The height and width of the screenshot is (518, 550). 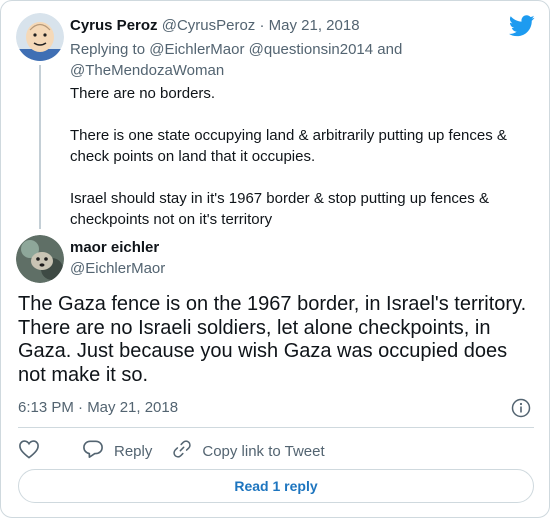 I want to click on maor-avatar, so click(x=40, y=259).